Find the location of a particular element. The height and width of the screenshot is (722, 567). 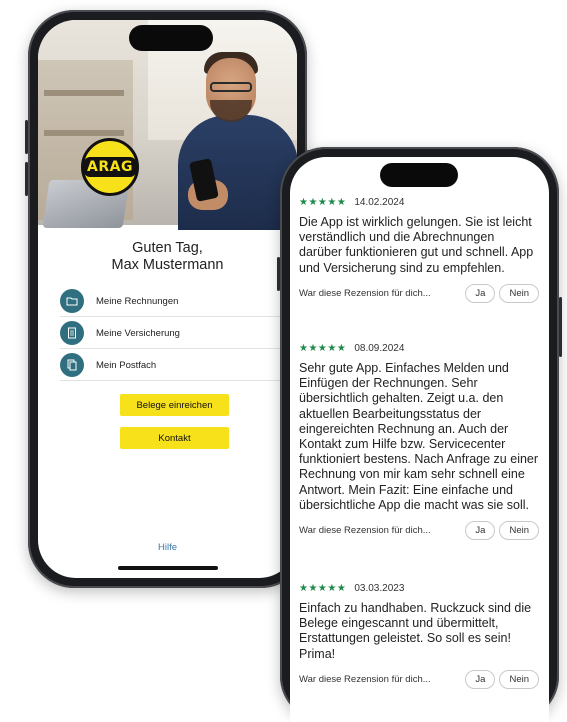

menu-label: Mein Postfach is located at coordinates (126, 365).